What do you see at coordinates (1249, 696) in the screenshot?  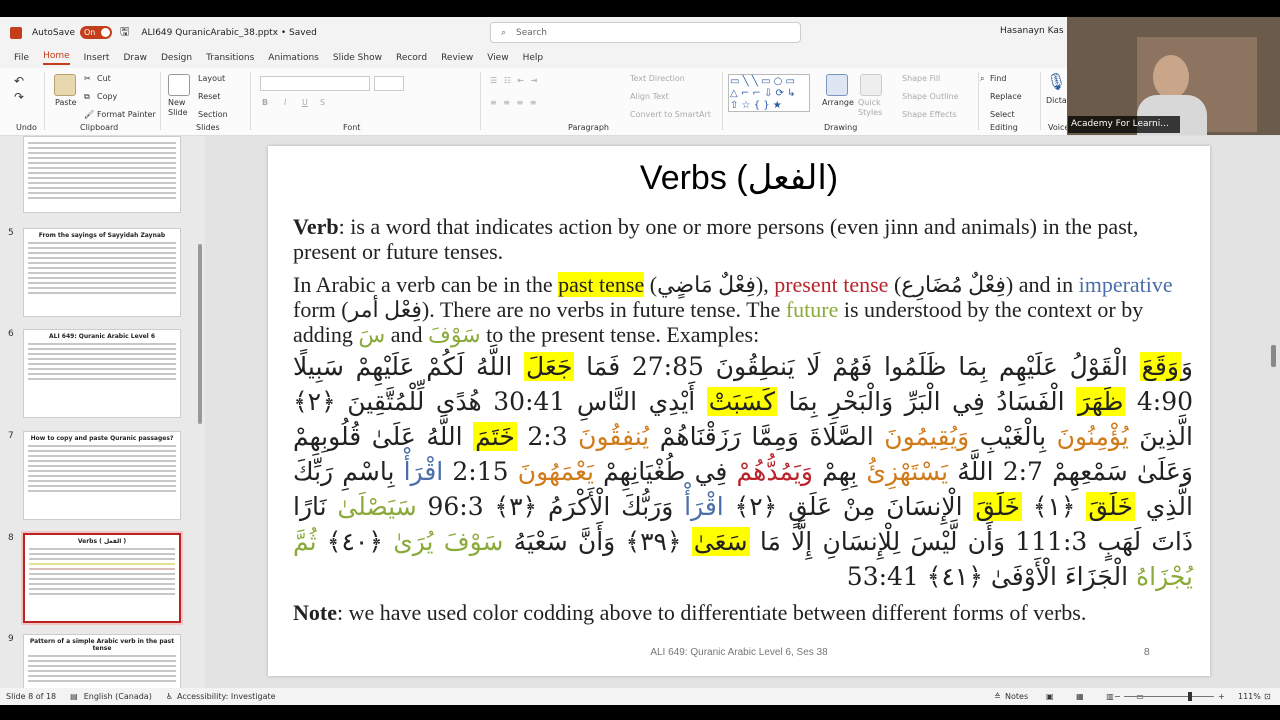 I see `zoom-level: 111%` at bounding box center [1249, 696].